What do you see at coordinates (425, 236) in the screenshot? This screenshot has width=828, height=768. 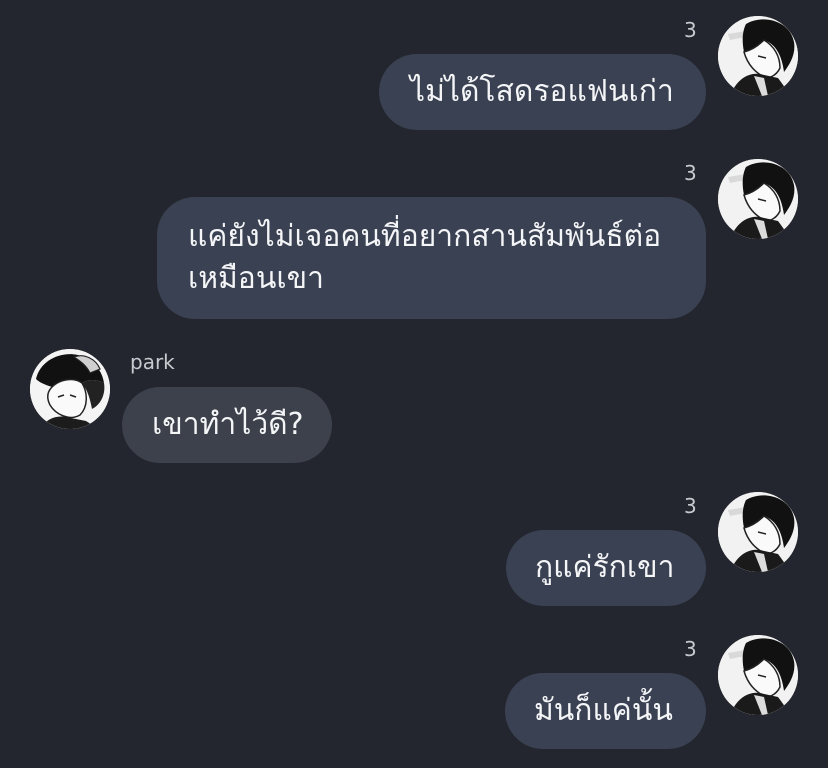 I see `message-text-line: แค่ยังไม่เจอคนที่อยากสานสัมพันธ์ต่อ` at bounding box center [425, 236].